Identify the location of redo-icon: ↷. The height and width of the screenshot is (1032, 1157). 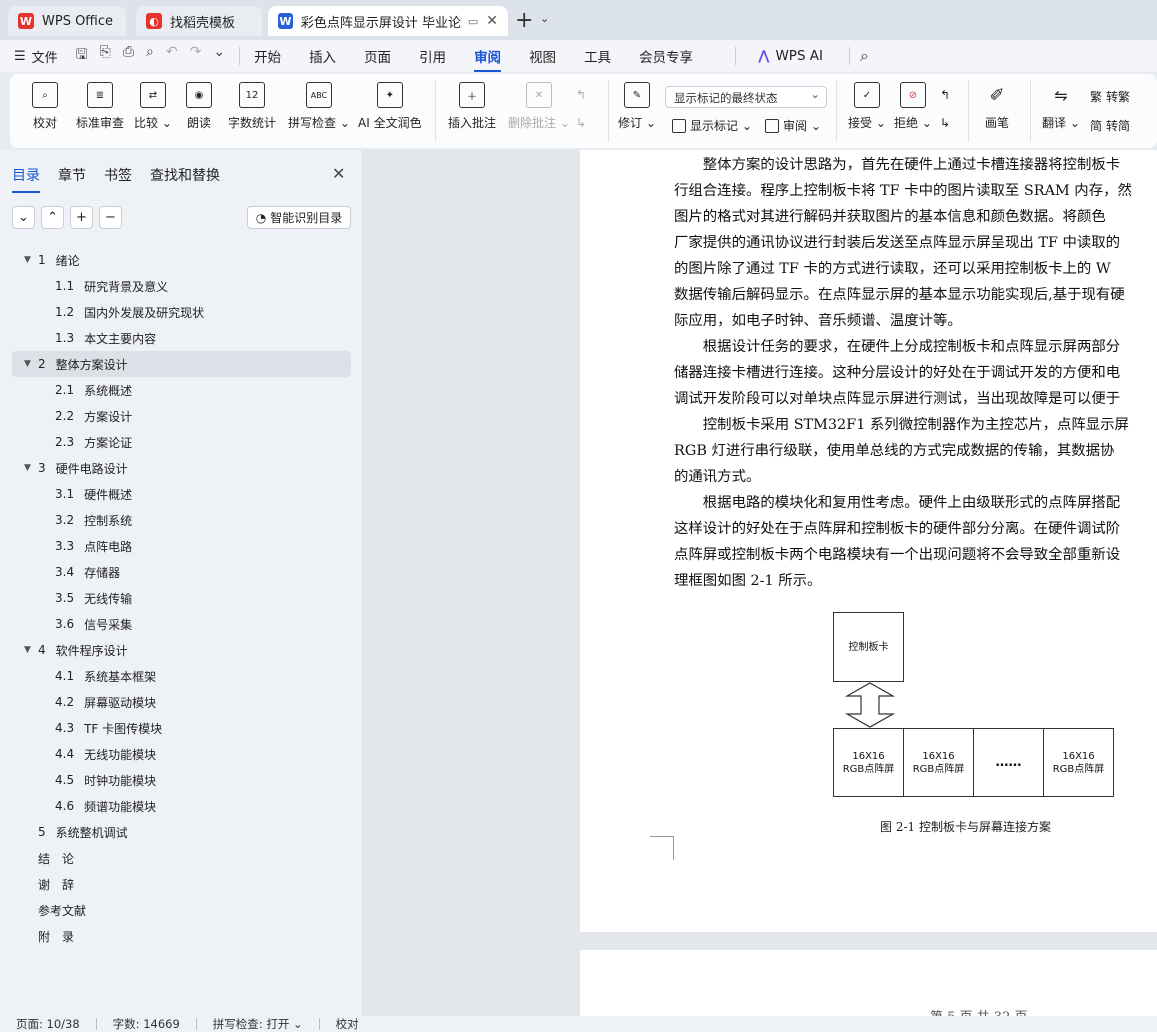
(196, 56).